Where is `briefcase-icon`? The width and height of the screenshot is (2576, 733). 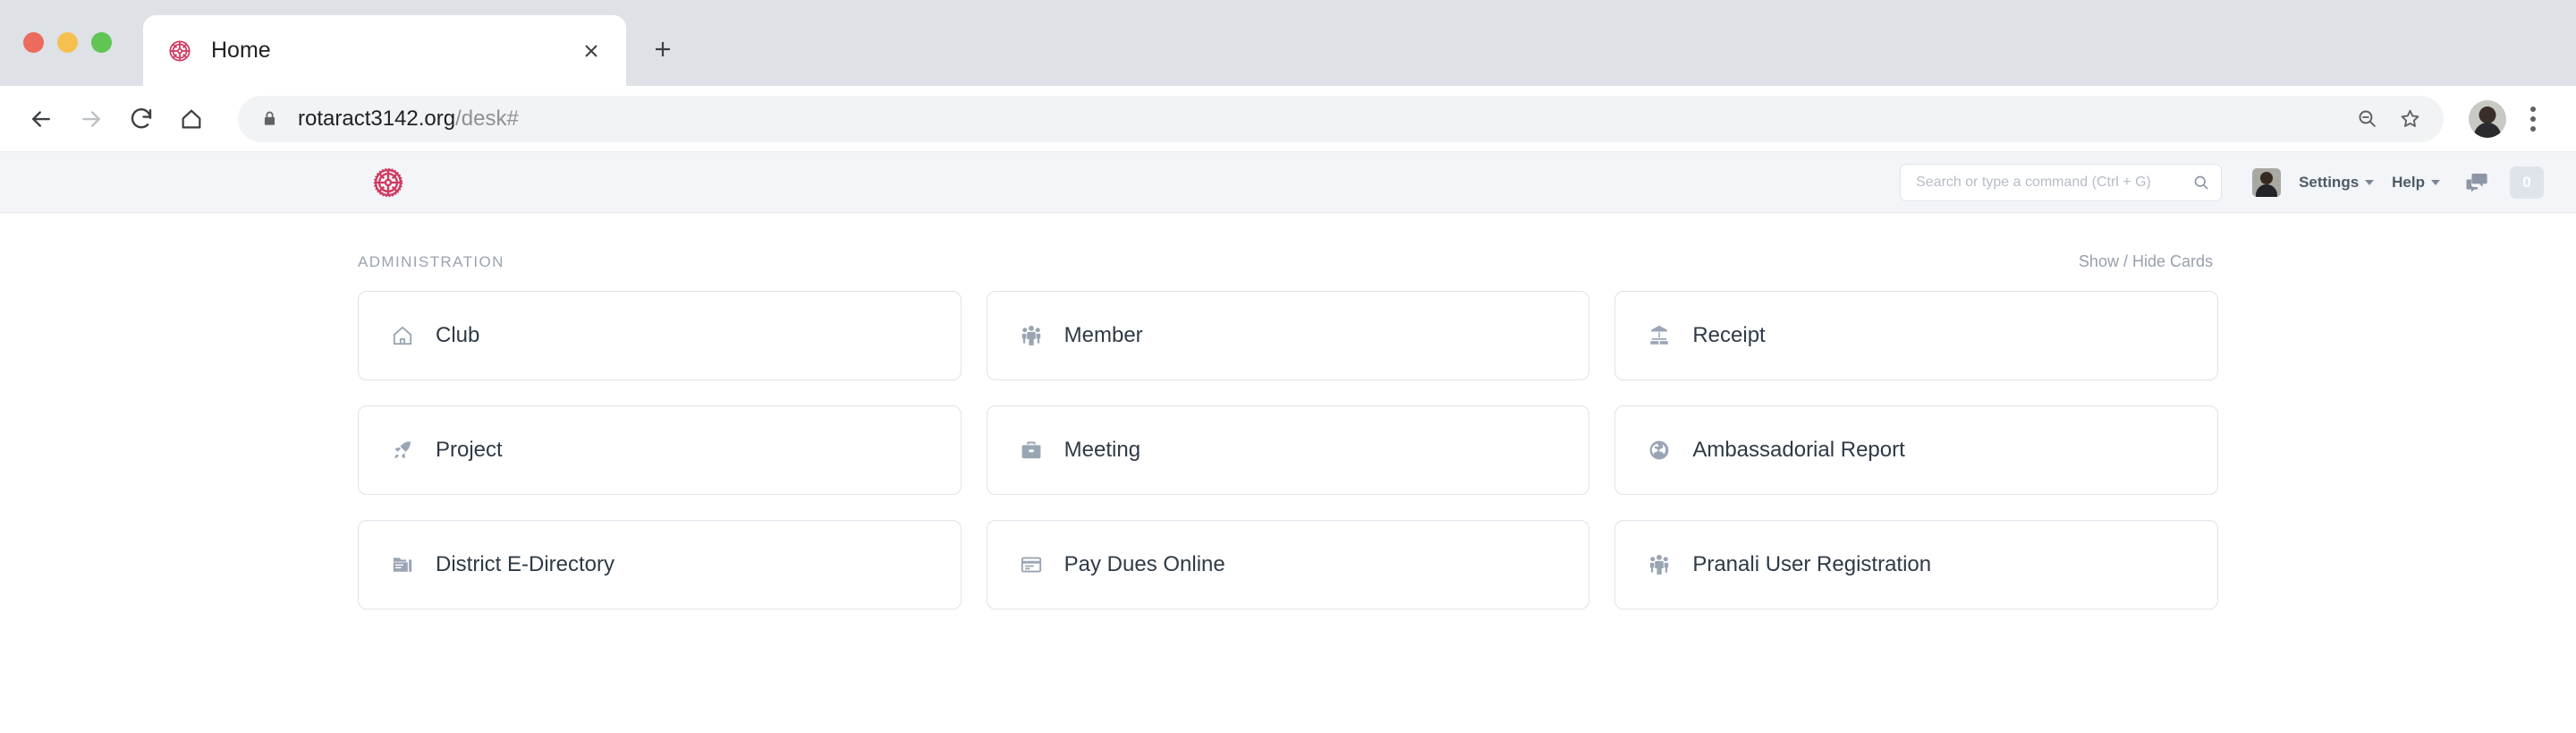
briefcase-icon is located at coordinates (1031, 451).